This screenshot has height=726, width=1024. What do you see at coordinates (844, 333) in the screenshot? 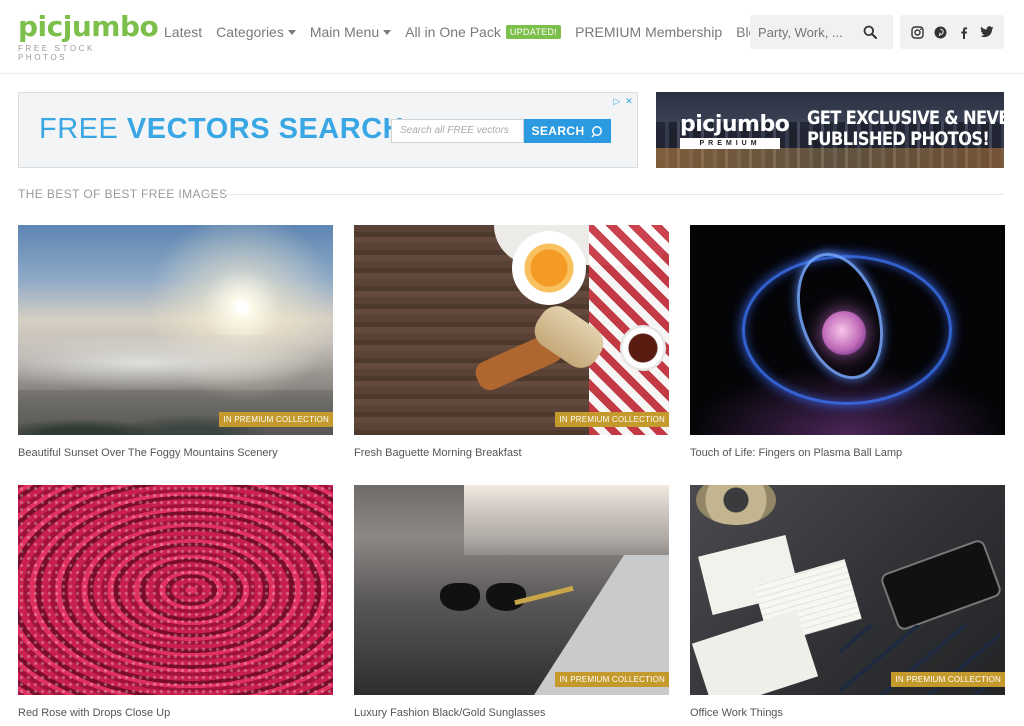
I see `plasma-ball` at bounding box center [844, 333].